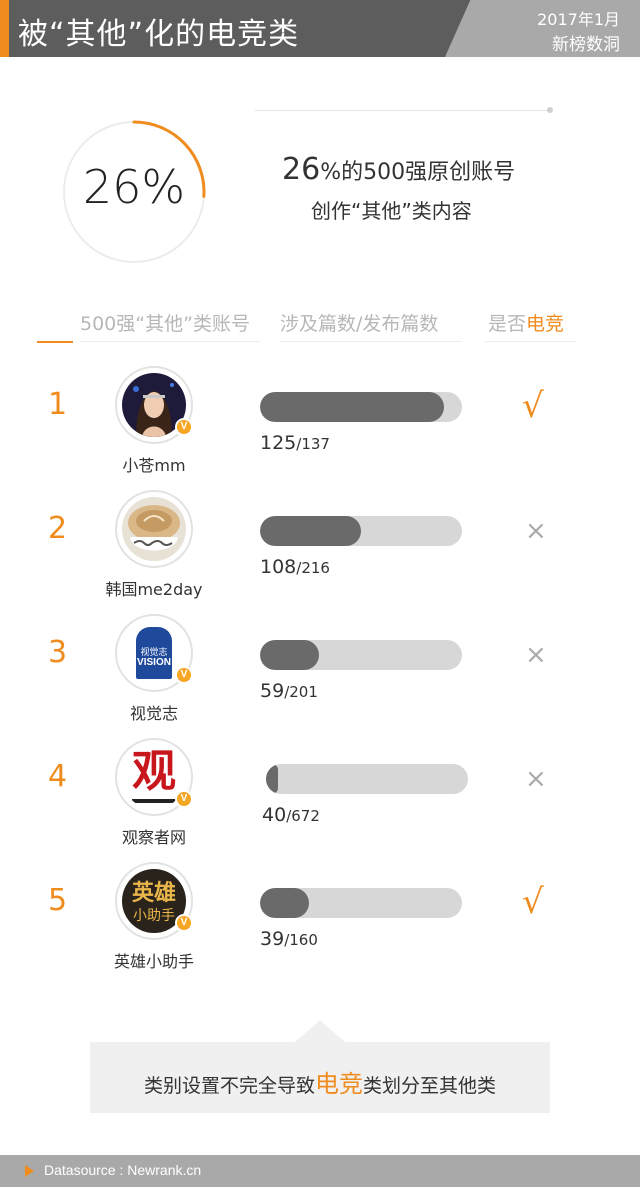 This screenshot has height=1187, width=640. I want to click on value-involved: 125, so click(278, 443).